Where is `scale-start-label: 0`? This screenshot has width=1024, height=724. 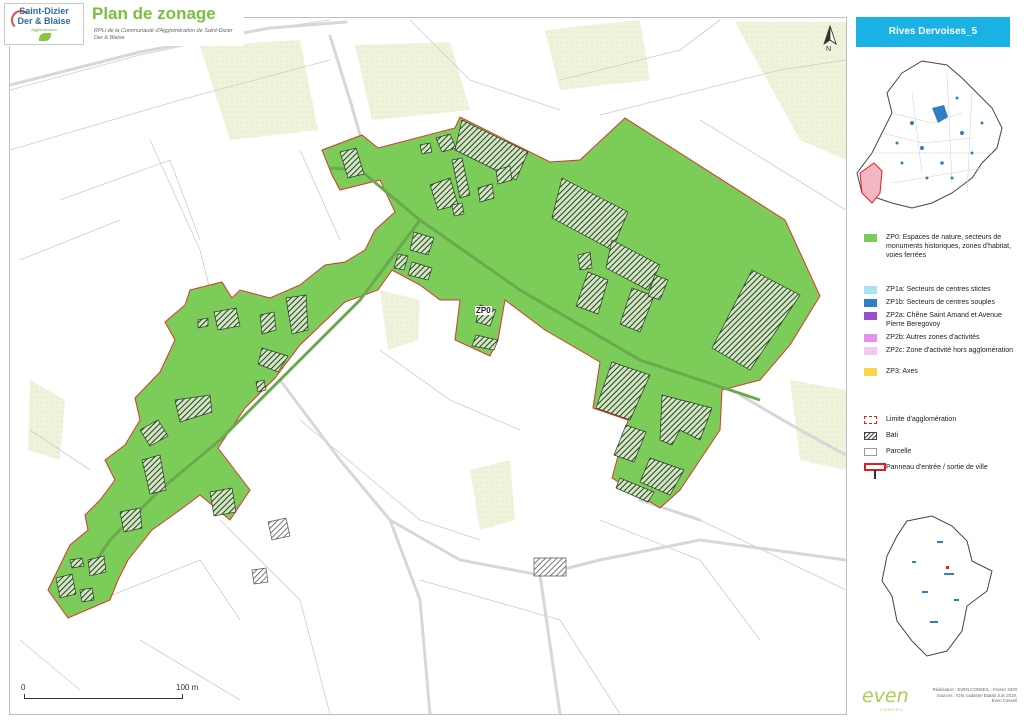 scale-start-label: 0 is located at coordinates (23, 687).